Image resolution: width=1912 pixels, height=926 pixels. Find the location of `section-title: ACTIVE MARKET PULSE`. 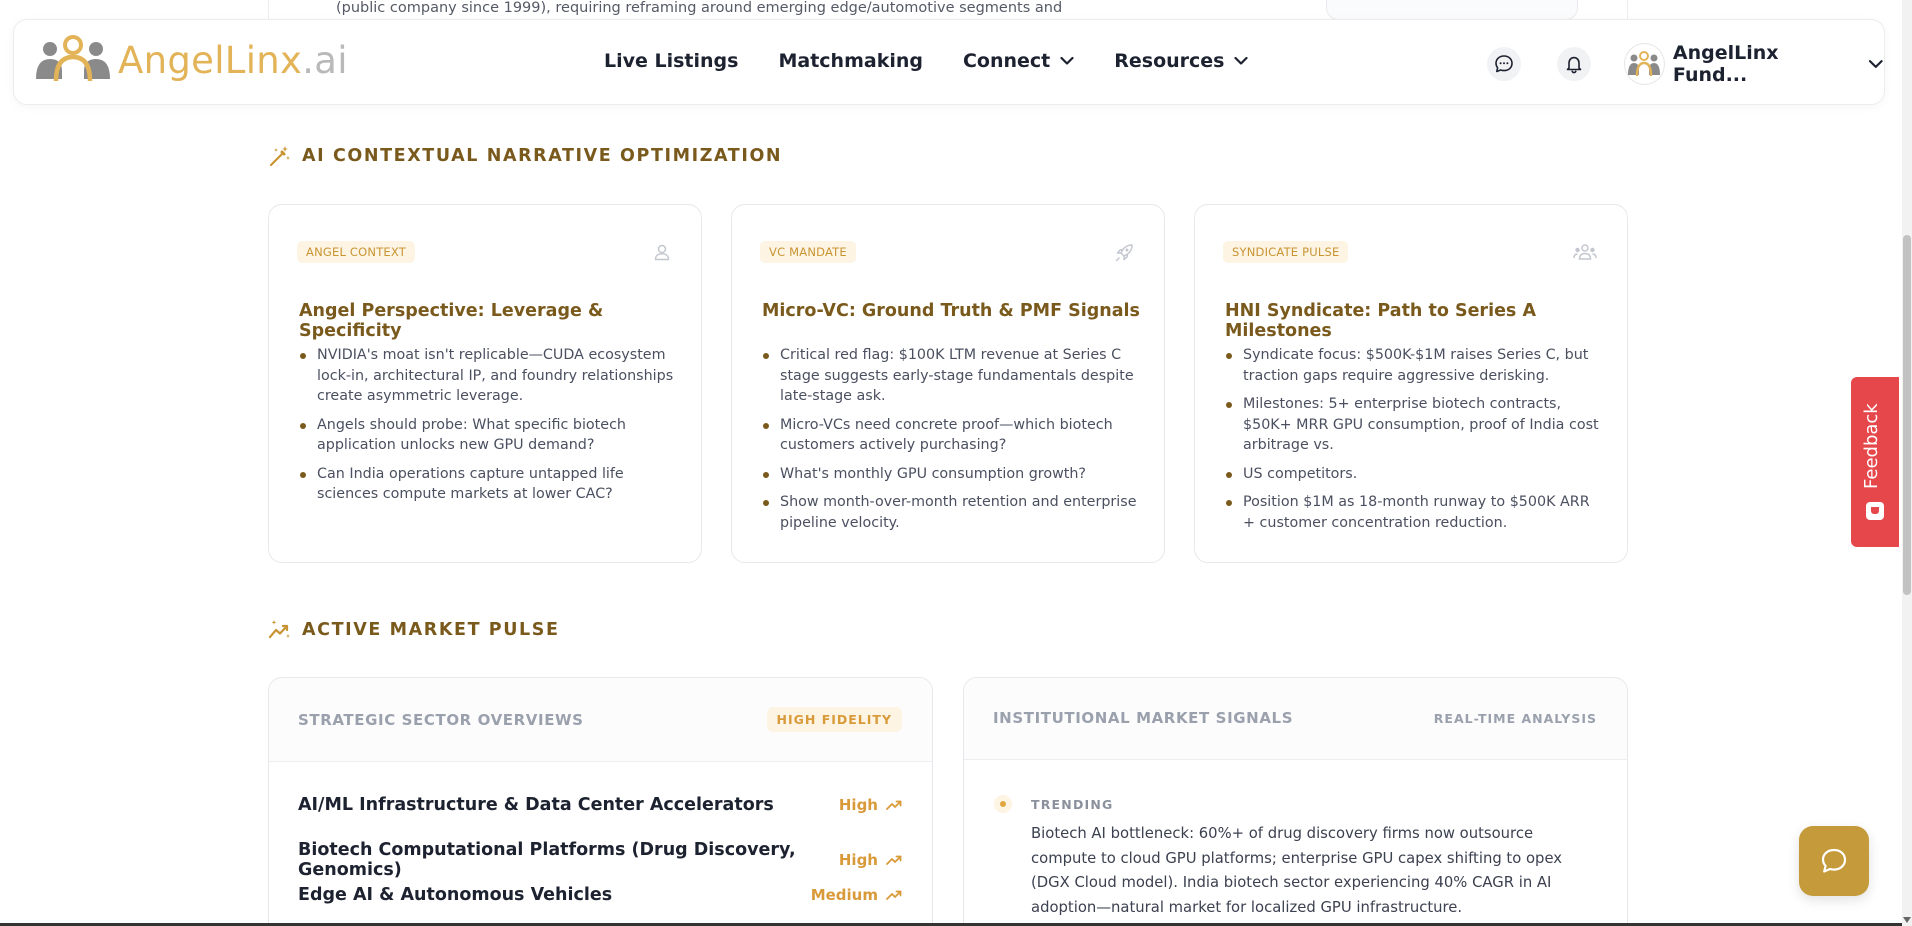

section-title: ACTIVE MARKET PULSE is located at coordinates (431, 630).